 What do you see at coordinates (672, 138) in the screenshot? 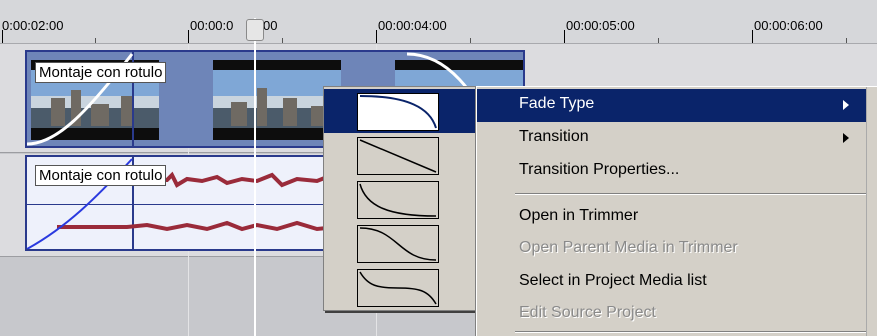
I see `menu-item-transition: Transition` at bounding box center [672, 138].